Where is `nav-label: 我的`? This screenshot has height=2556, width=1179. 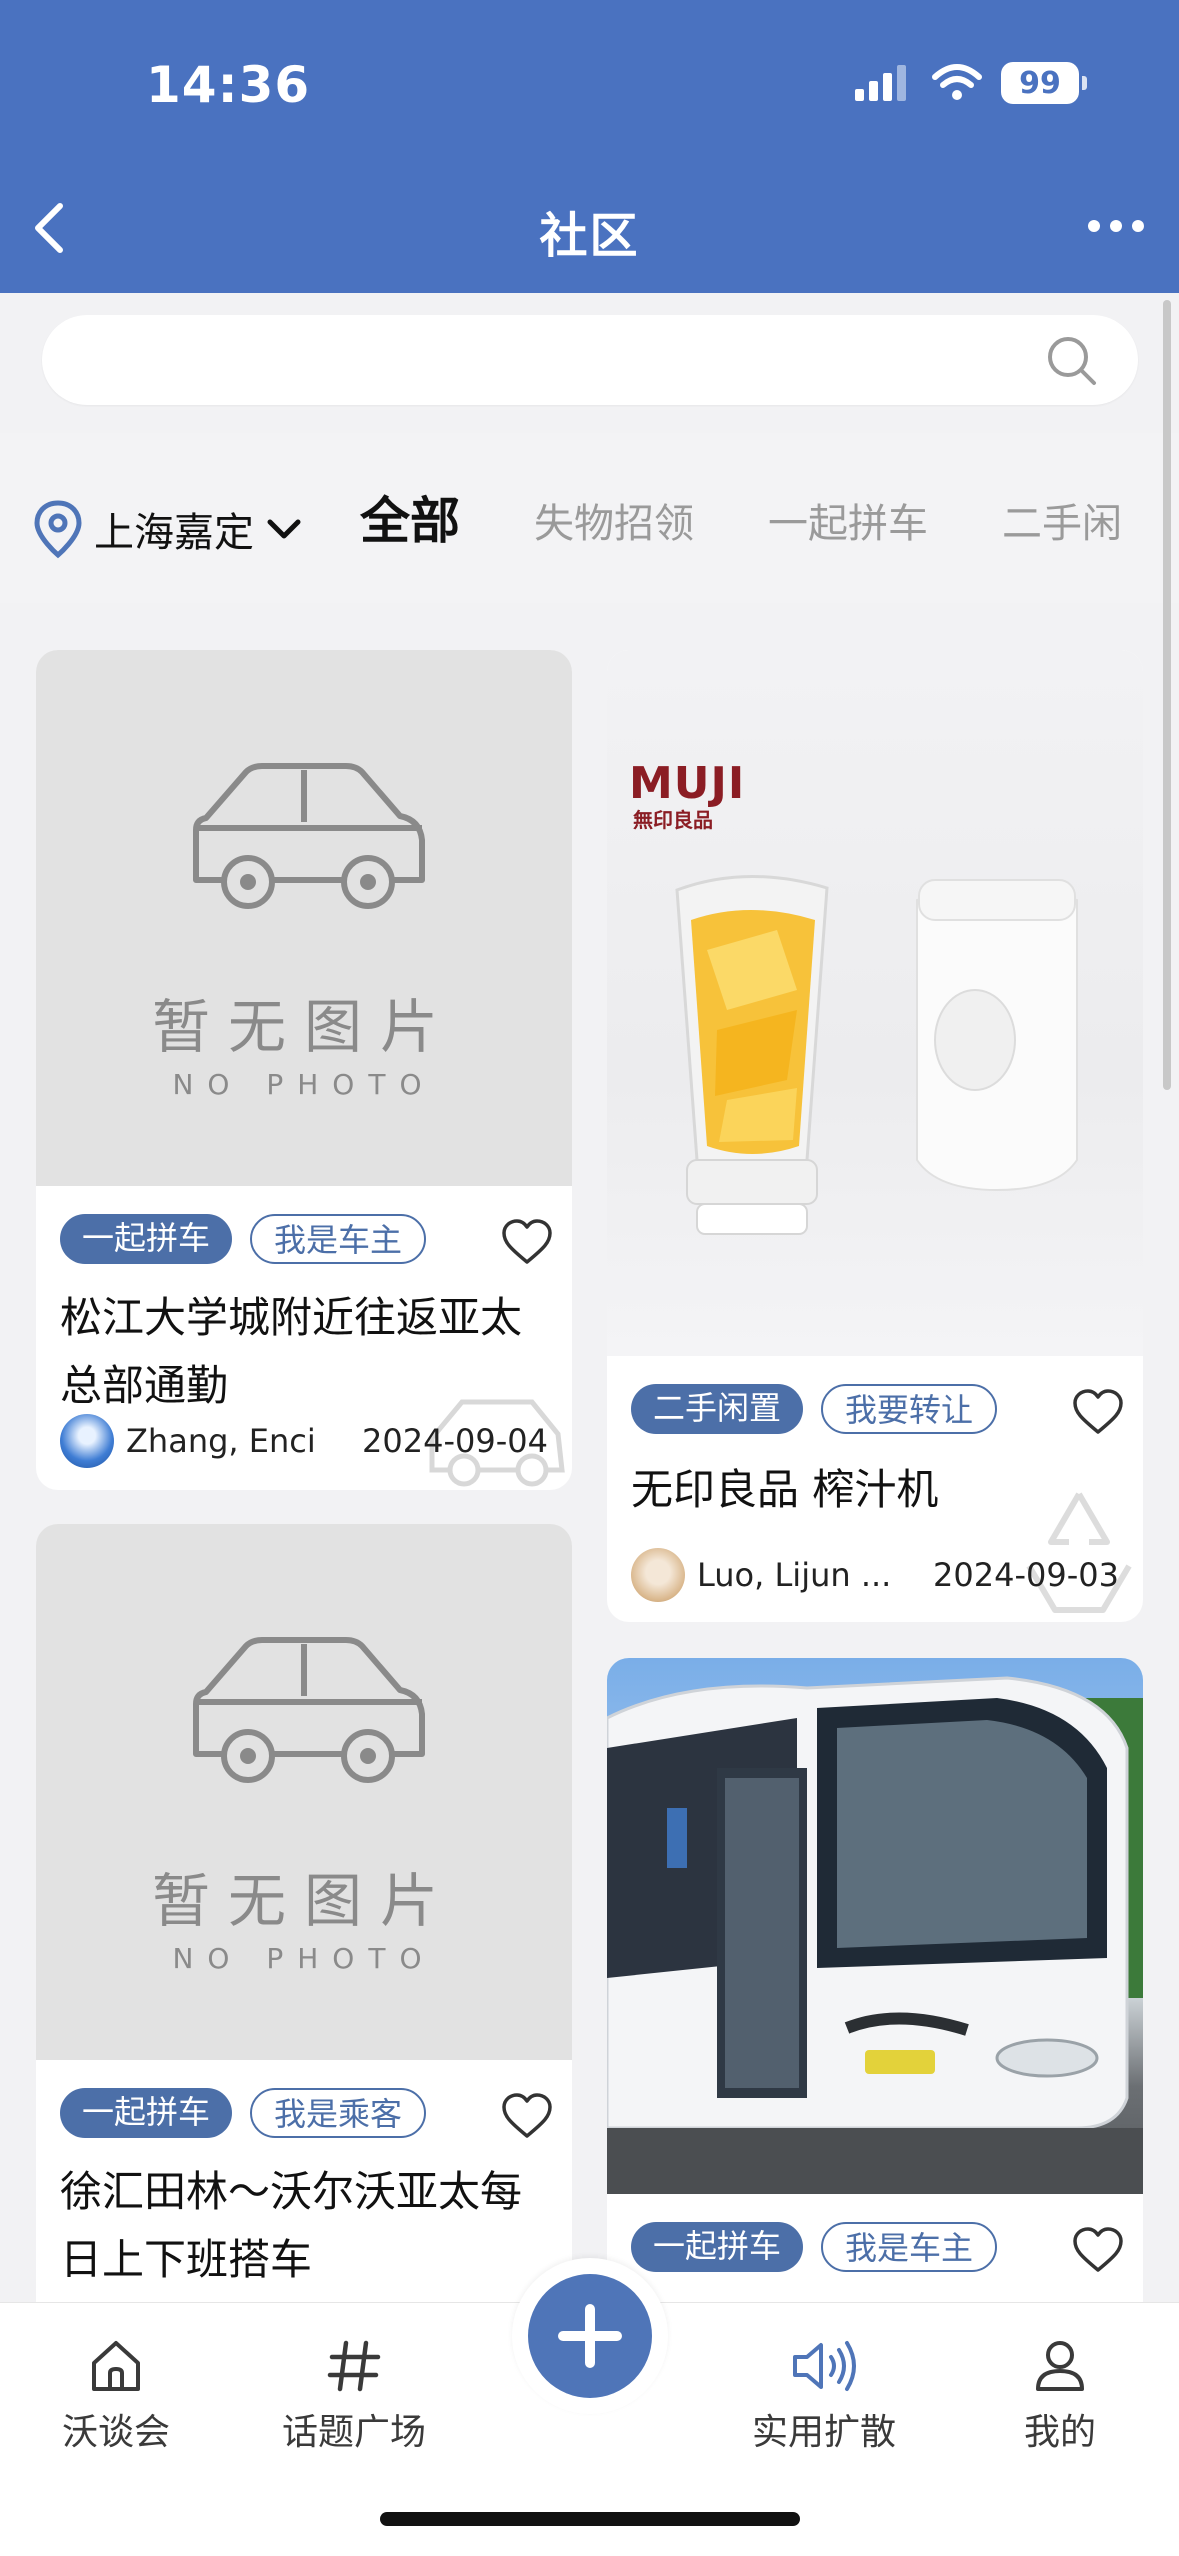 nav-label: 我的 is located at coordinates (1059, 2432).